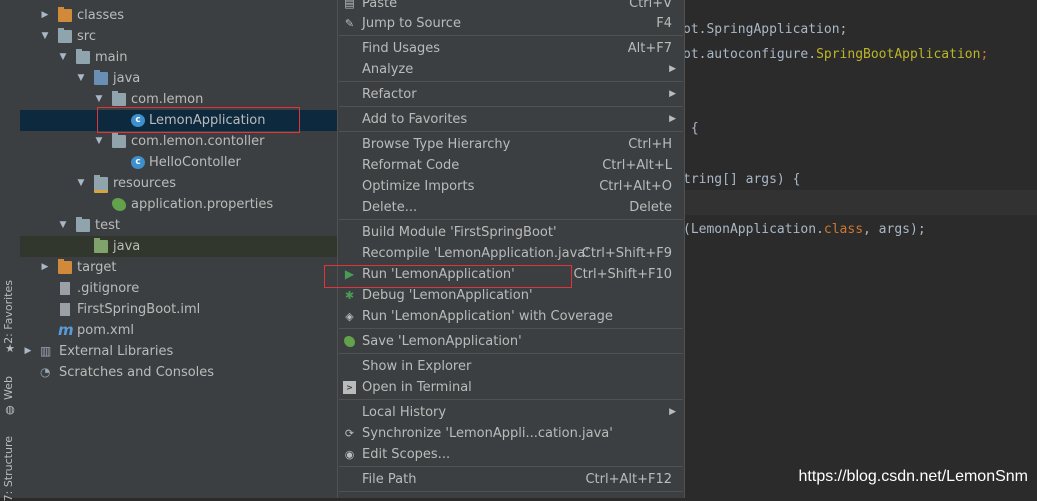 The height and width of the screenshot is (501, 1037). What do you see at coordinates (178, 246) in the screenshot?
I see `tree-row-test-java: java` at bounding box center [178, 246].